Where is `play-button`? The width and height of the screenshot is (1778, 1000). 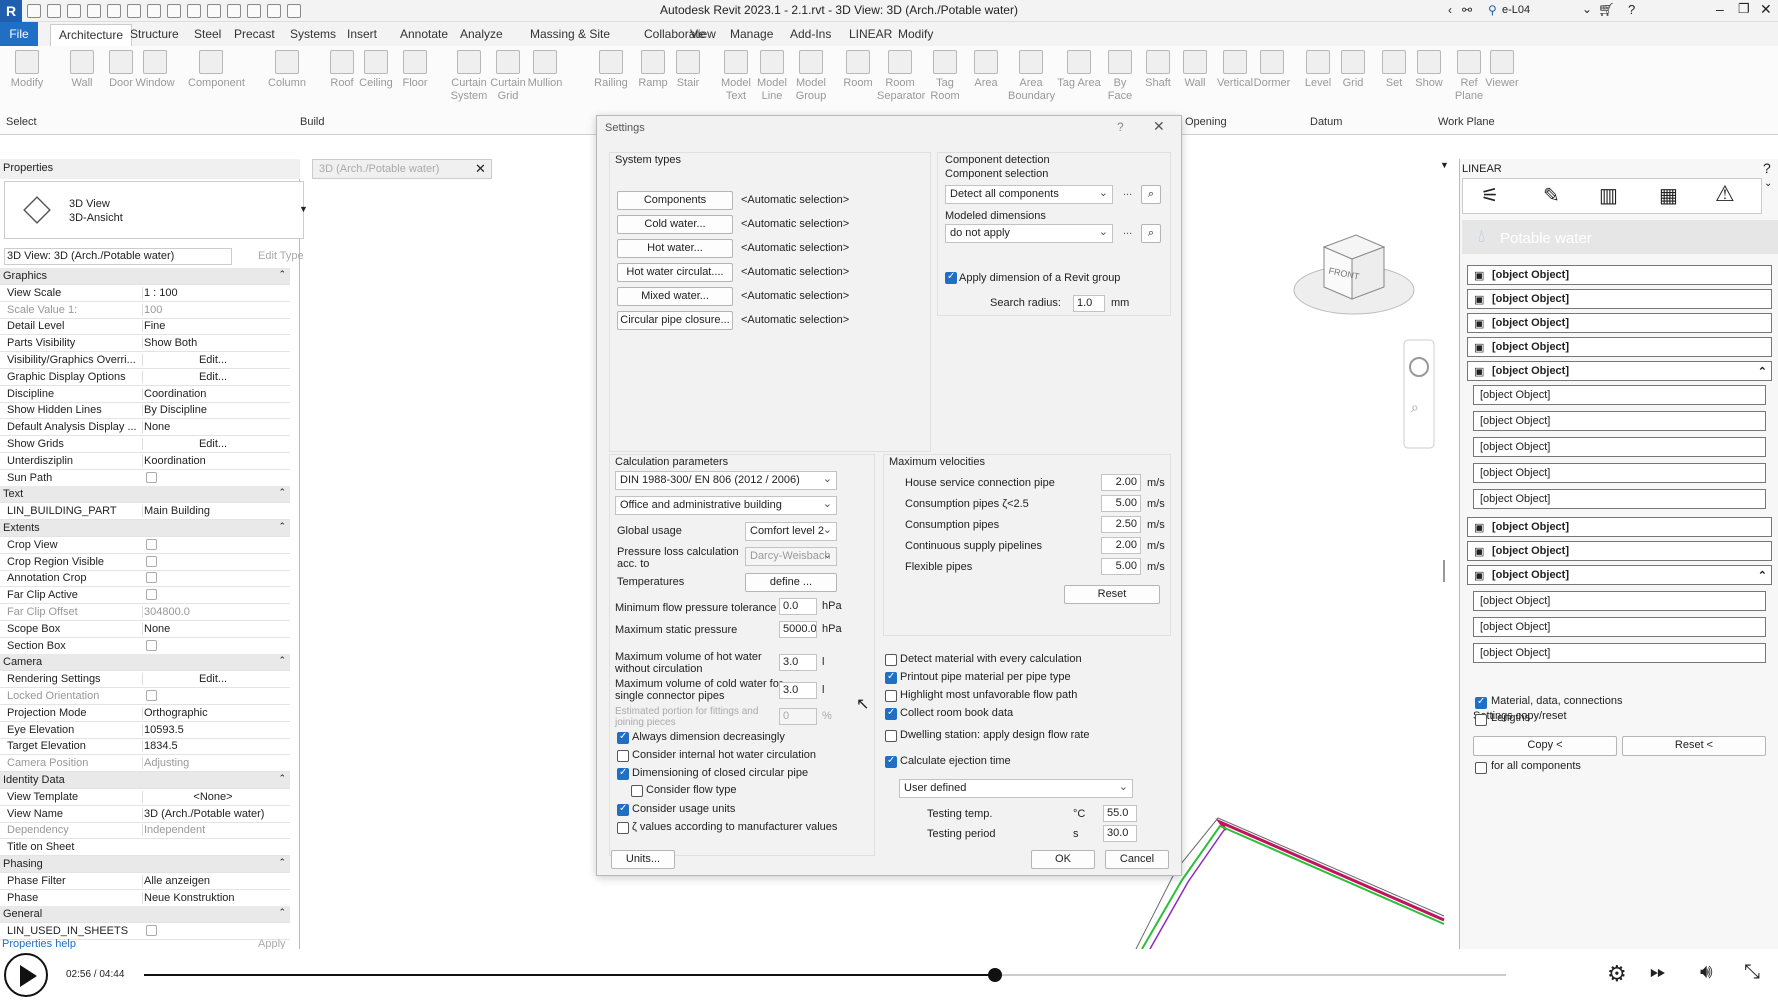 play-button is located at coordinates (26, 975).